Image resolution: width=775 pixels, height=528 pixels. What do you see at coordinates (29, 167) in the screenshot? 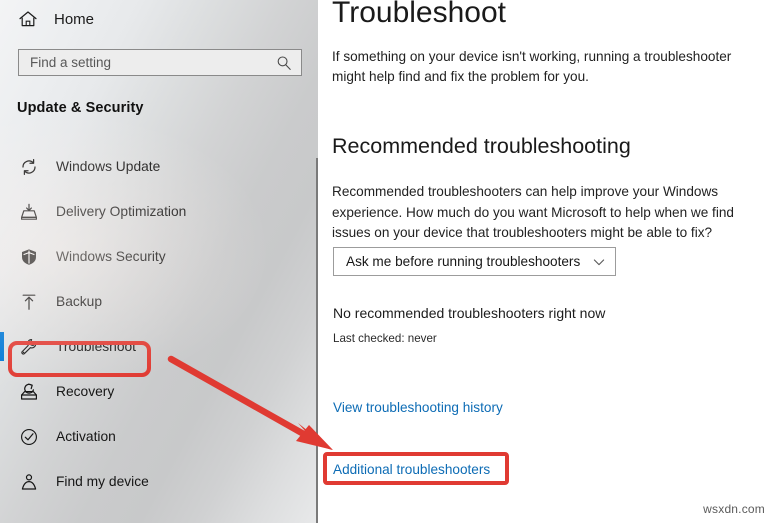
I see `refresh-icon` at bounding box center [29, 167].